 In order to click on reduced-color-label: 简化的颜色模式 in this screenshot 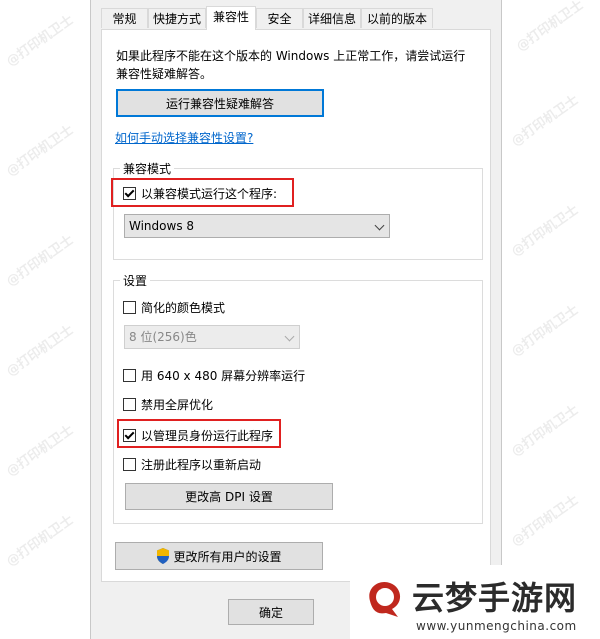, I will do `click(183, 308)`.